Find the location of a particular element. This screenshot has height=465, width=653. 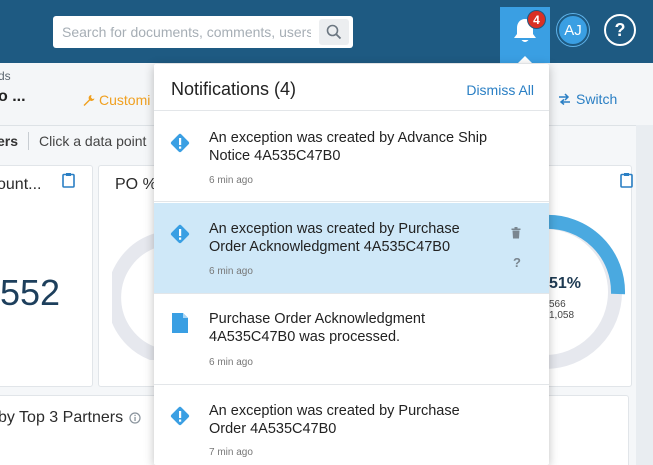

switch-button: Switch is located at coordinates (587, 99).